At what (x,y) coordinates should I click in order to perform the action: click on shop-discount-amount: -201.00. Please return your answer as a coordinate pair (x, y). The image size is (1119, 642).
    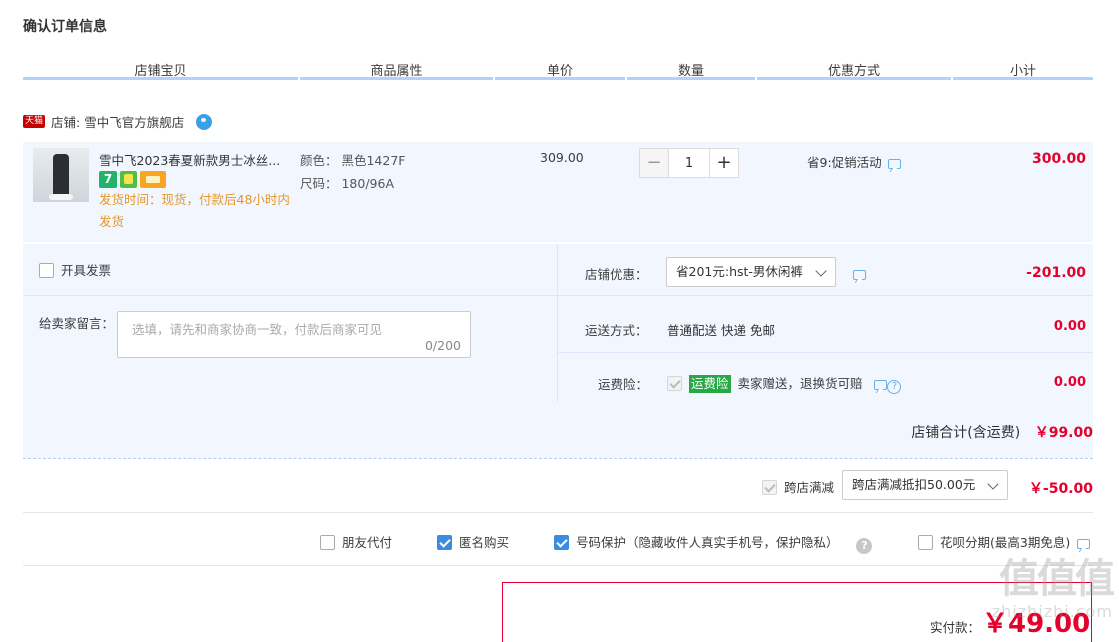
    Looking at the image, I should click on (1056, 273).